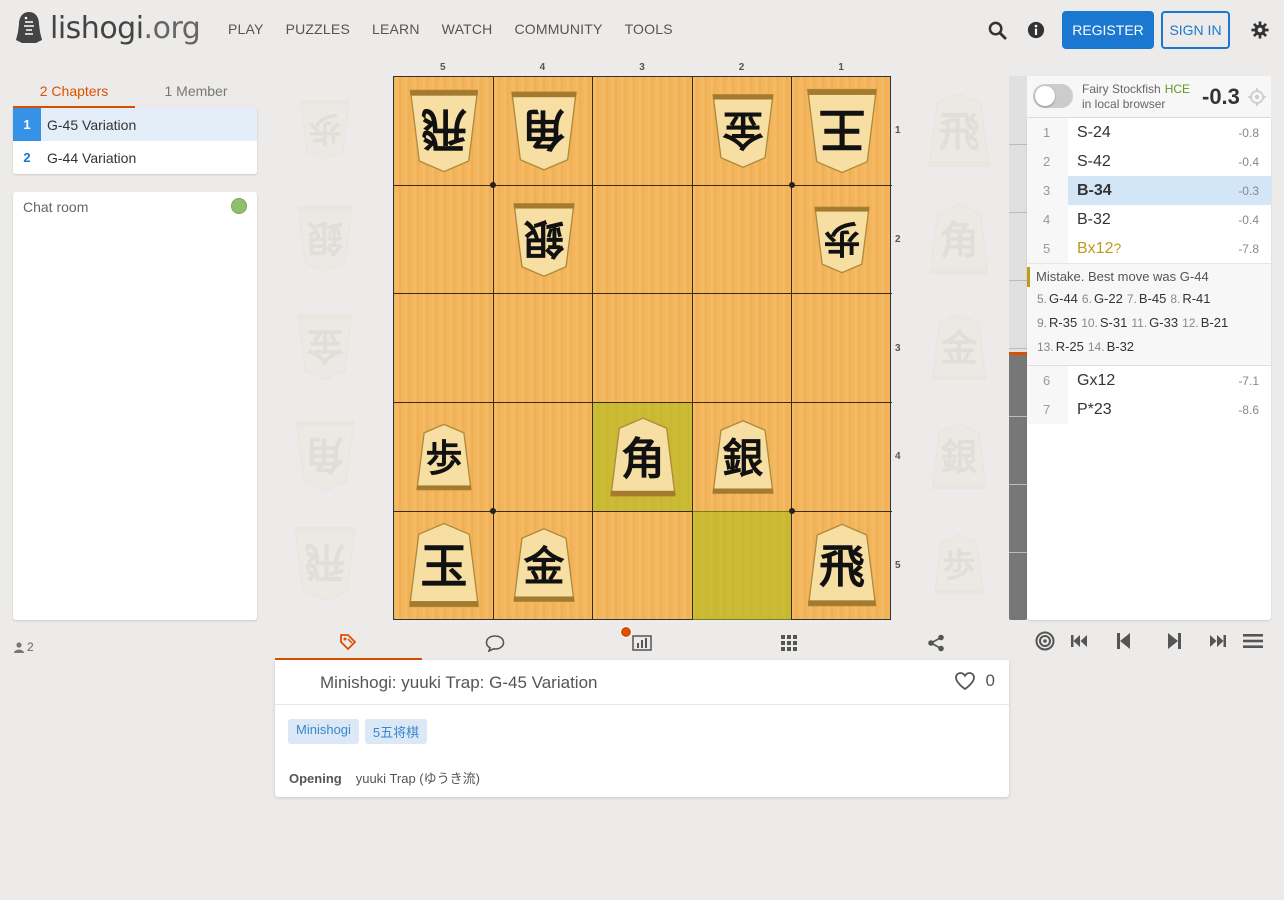  What do you see at coordinates (444, 567) in the screenshot?
I see `sente-king-piece: 玉` at bounding box center [444, 567].